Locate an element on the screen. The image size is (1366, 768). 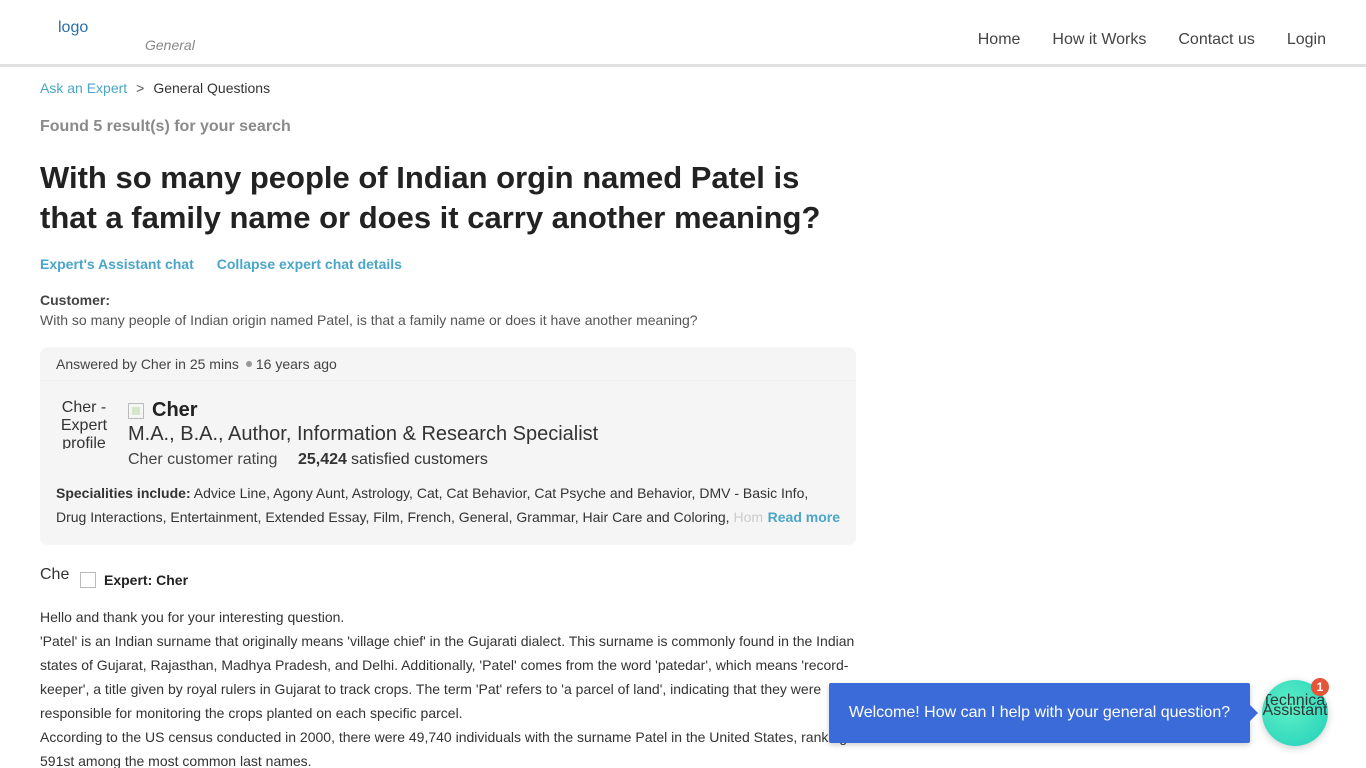
expert-name: Cher is located at coordinates (175, 410).